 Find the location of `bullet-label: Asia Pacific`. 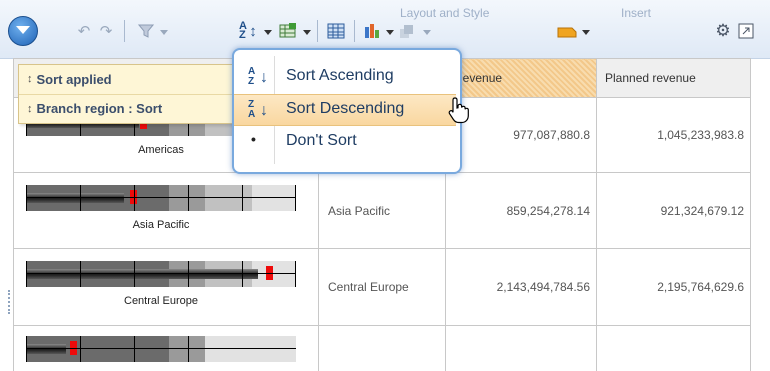

bullet-label: Asia Pacific is located at coordinates (161, 225).